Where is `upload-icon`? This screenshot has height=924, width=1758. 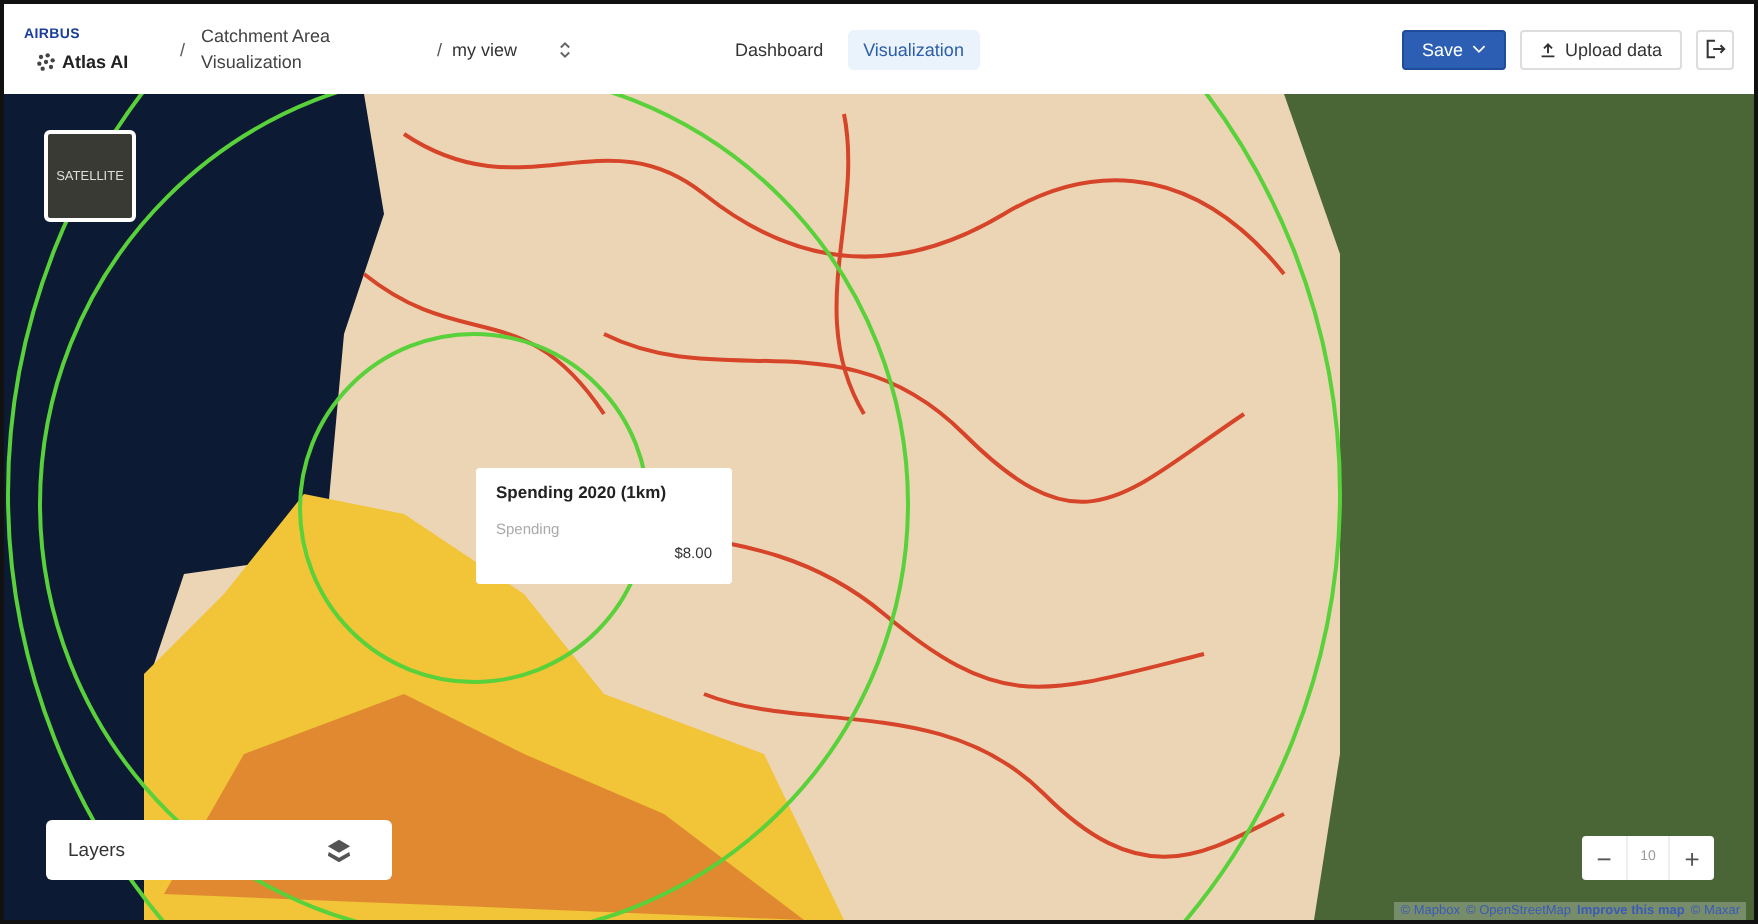
upload-icon is located at coordinates (1548, 49).